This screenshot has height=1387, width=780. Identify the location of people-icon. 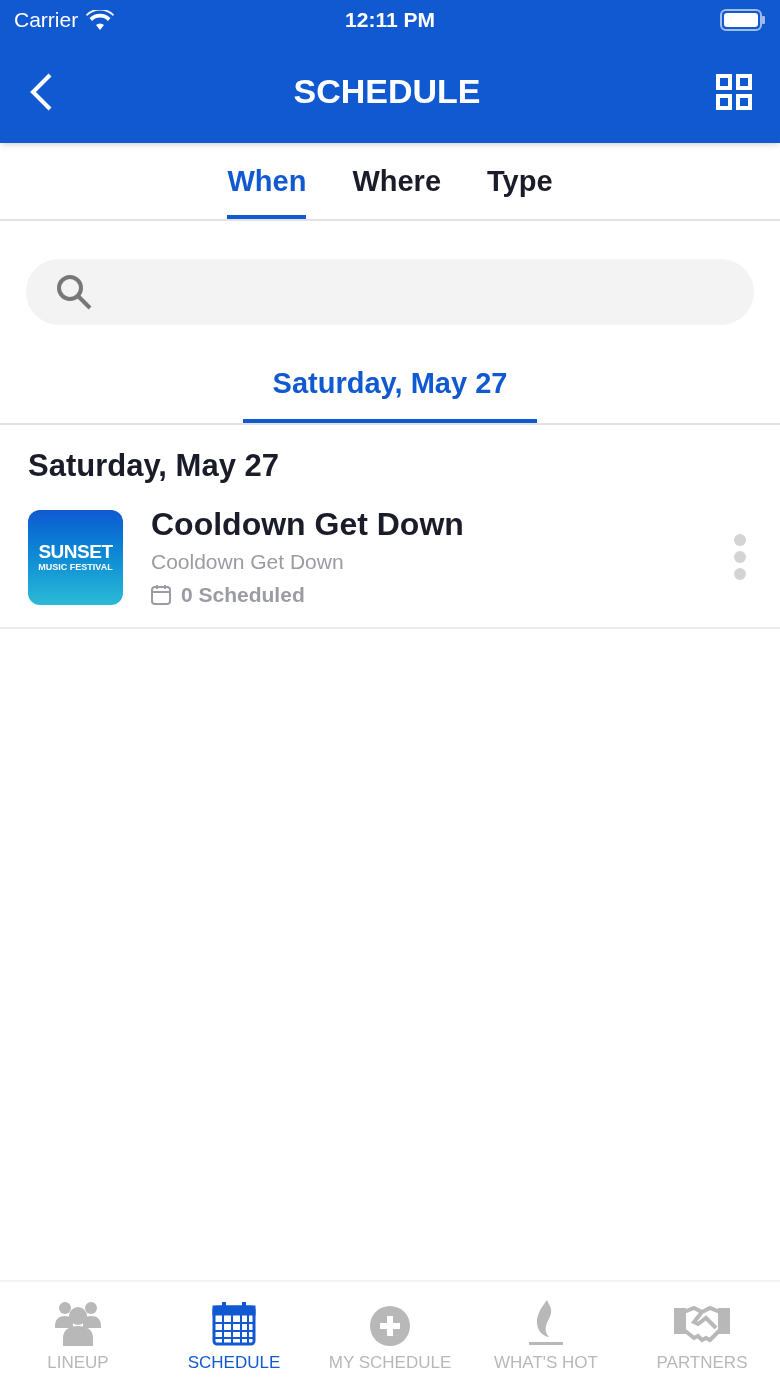
(78, 1323).